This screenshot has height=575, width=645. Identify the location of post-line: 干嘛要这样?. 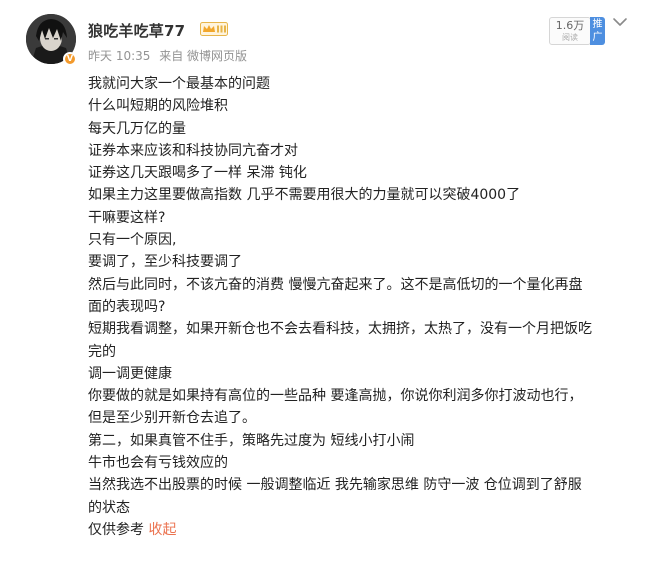
(127, 217).